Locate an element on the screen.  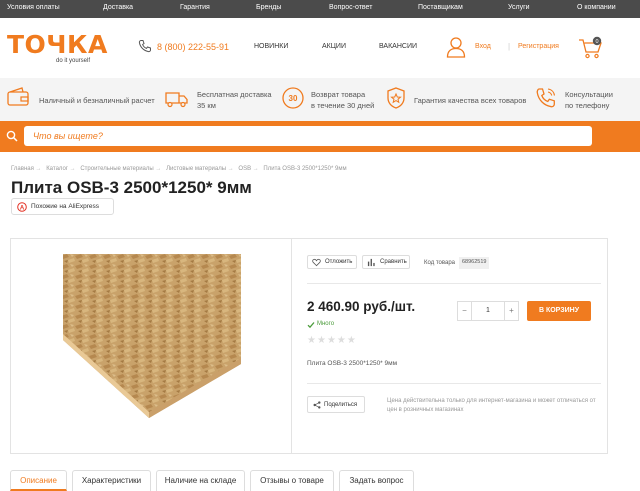
postpone-button: Отложить is located at coordinates (332, 262).